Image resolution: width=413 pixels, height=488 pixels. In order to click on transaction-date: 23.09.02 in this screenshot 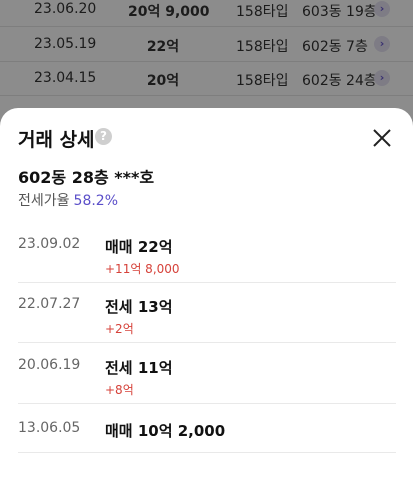, I will do `click(49, 244)`.